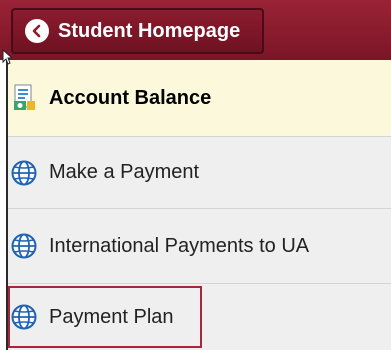  What do you see at coordinates (149, 30) in the screenshot?
I see `back-button-label: Student Homepage` at bounding box center [149, 30].